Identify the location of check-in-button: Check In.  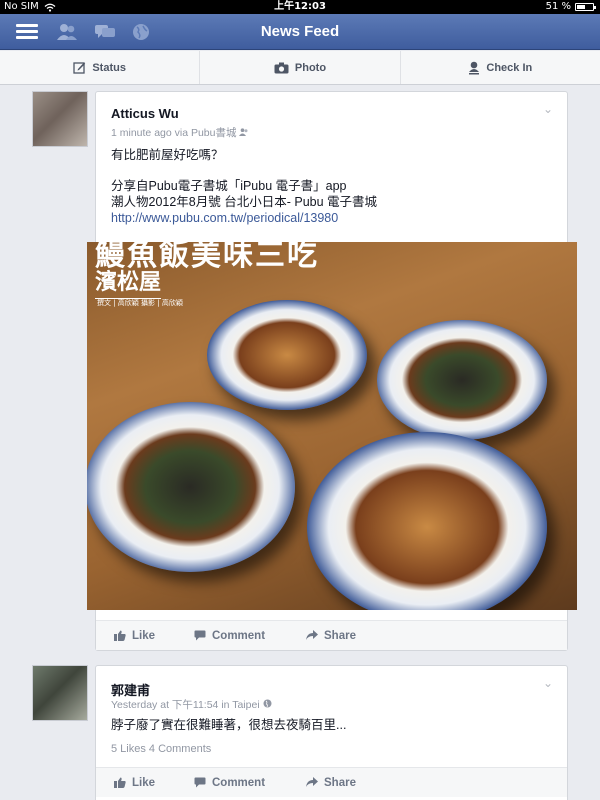
(500, 67).